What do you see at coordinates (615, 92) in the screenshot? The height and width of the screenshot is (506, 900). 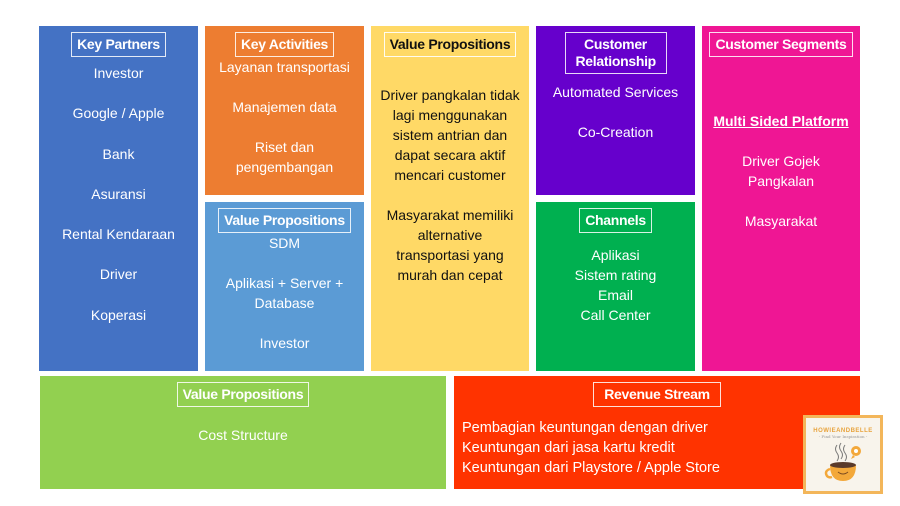 I see `customer-relationship-item: Automated Services` at bounding box center [615, 92].